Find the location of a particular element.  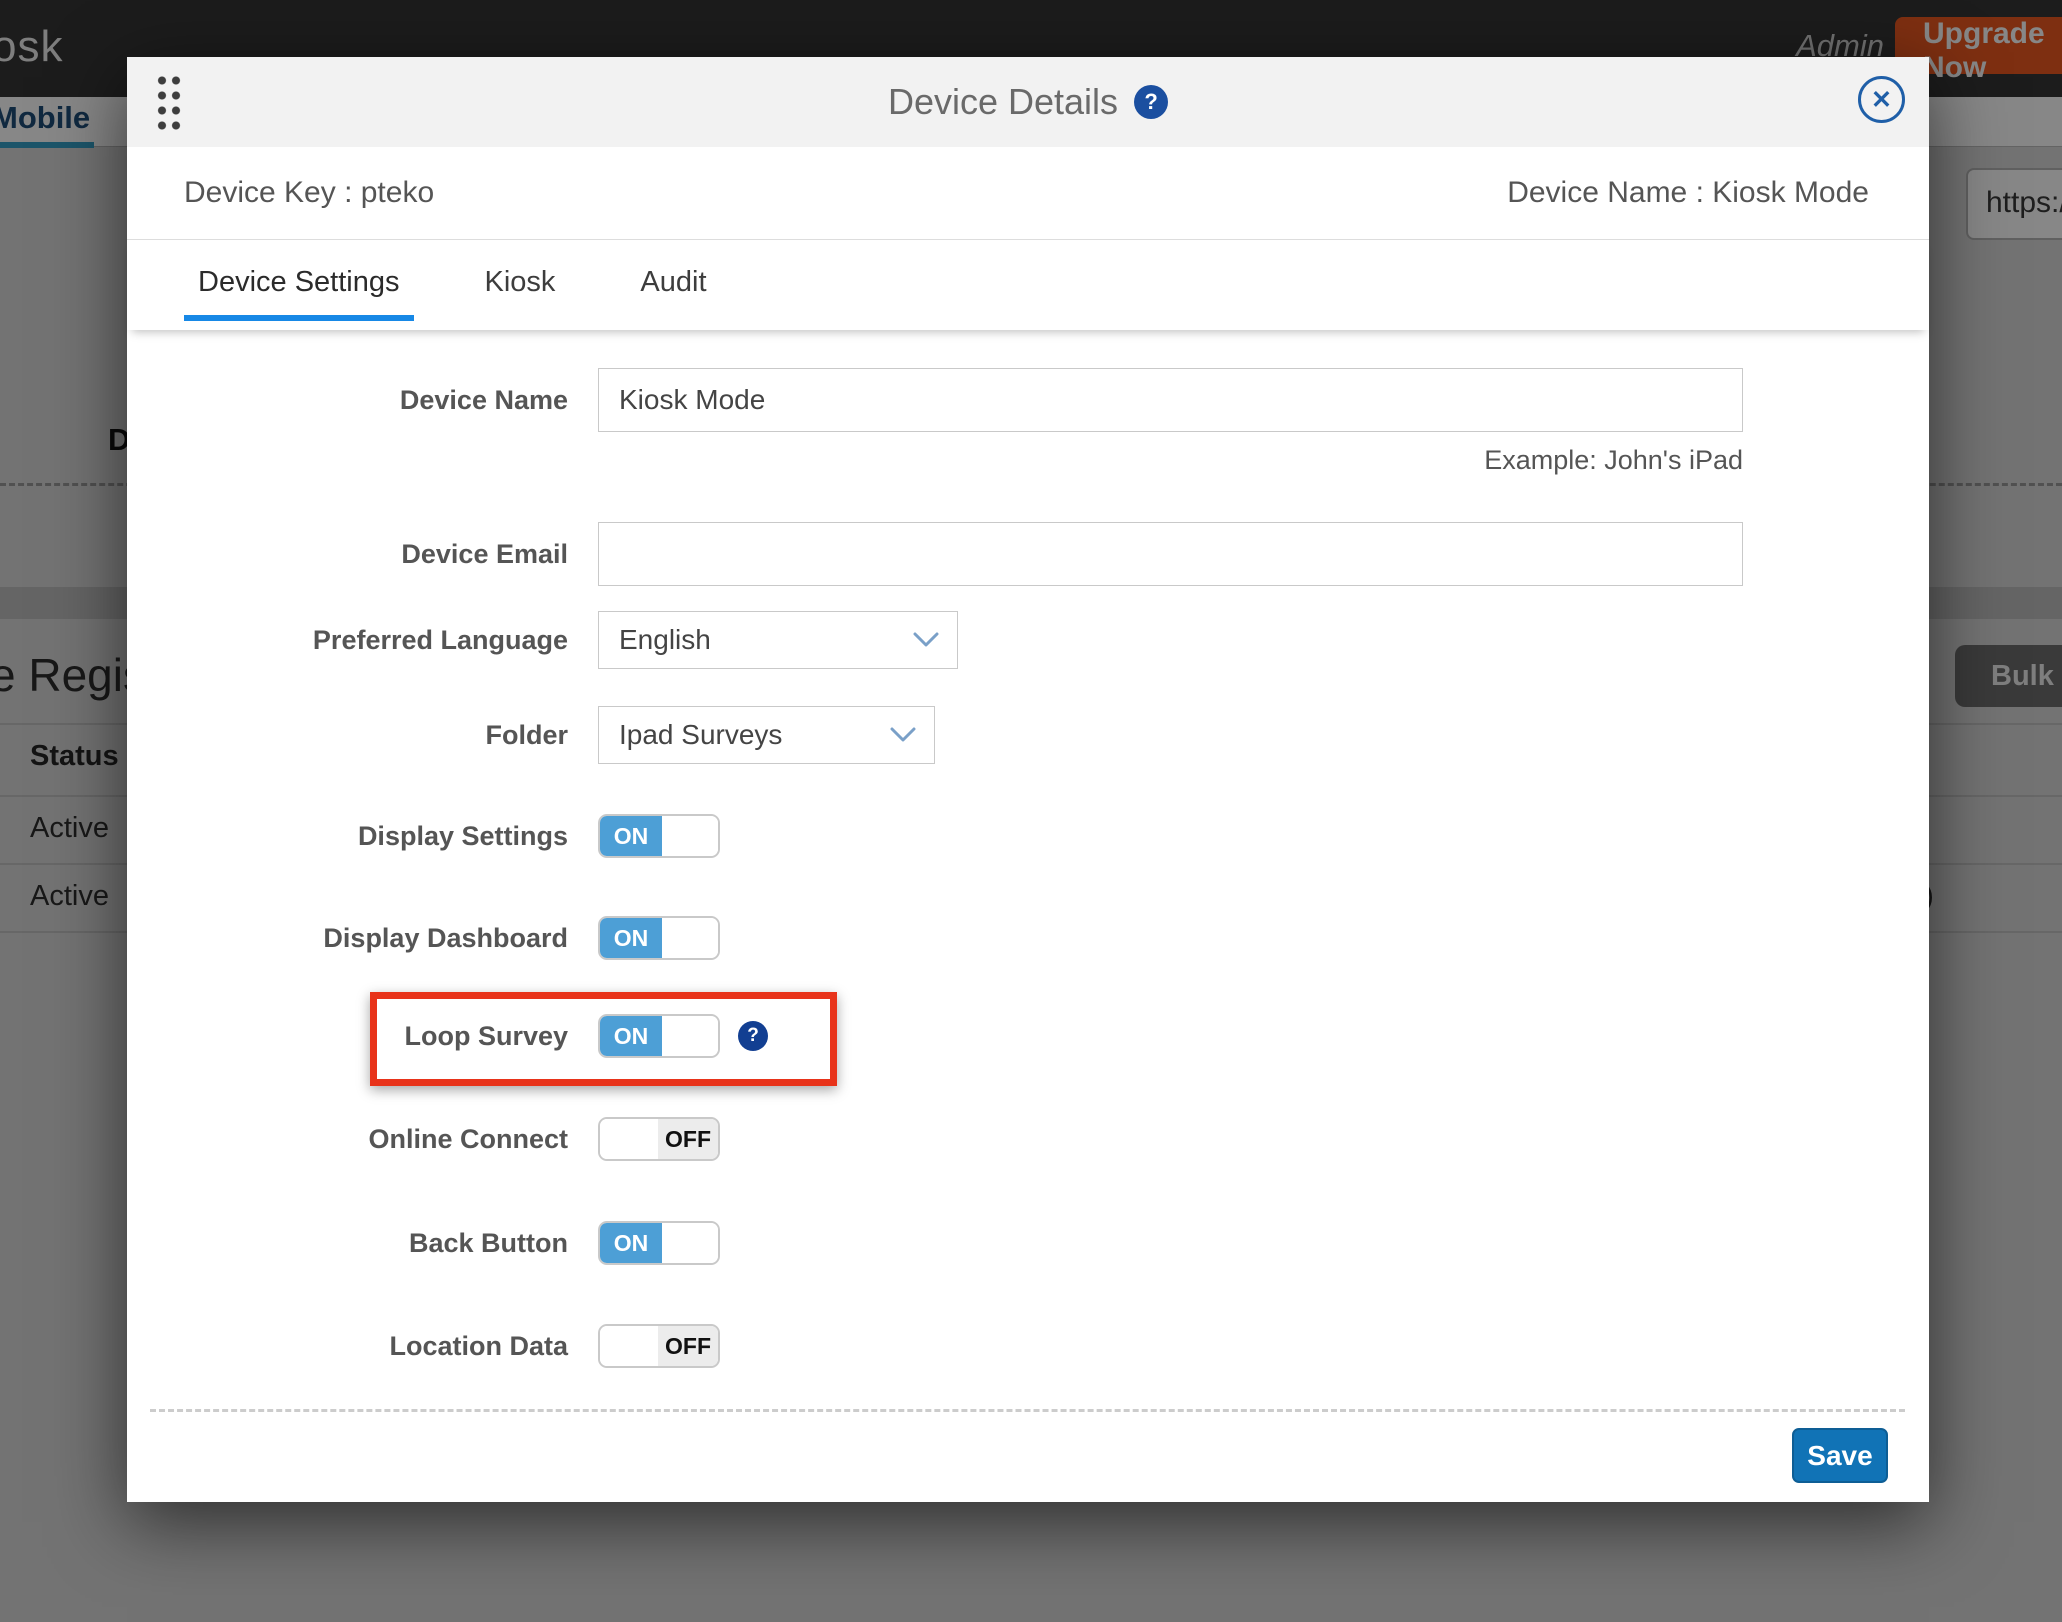

tab-device-settings: Device Settings is located at coordinates (299, 286).